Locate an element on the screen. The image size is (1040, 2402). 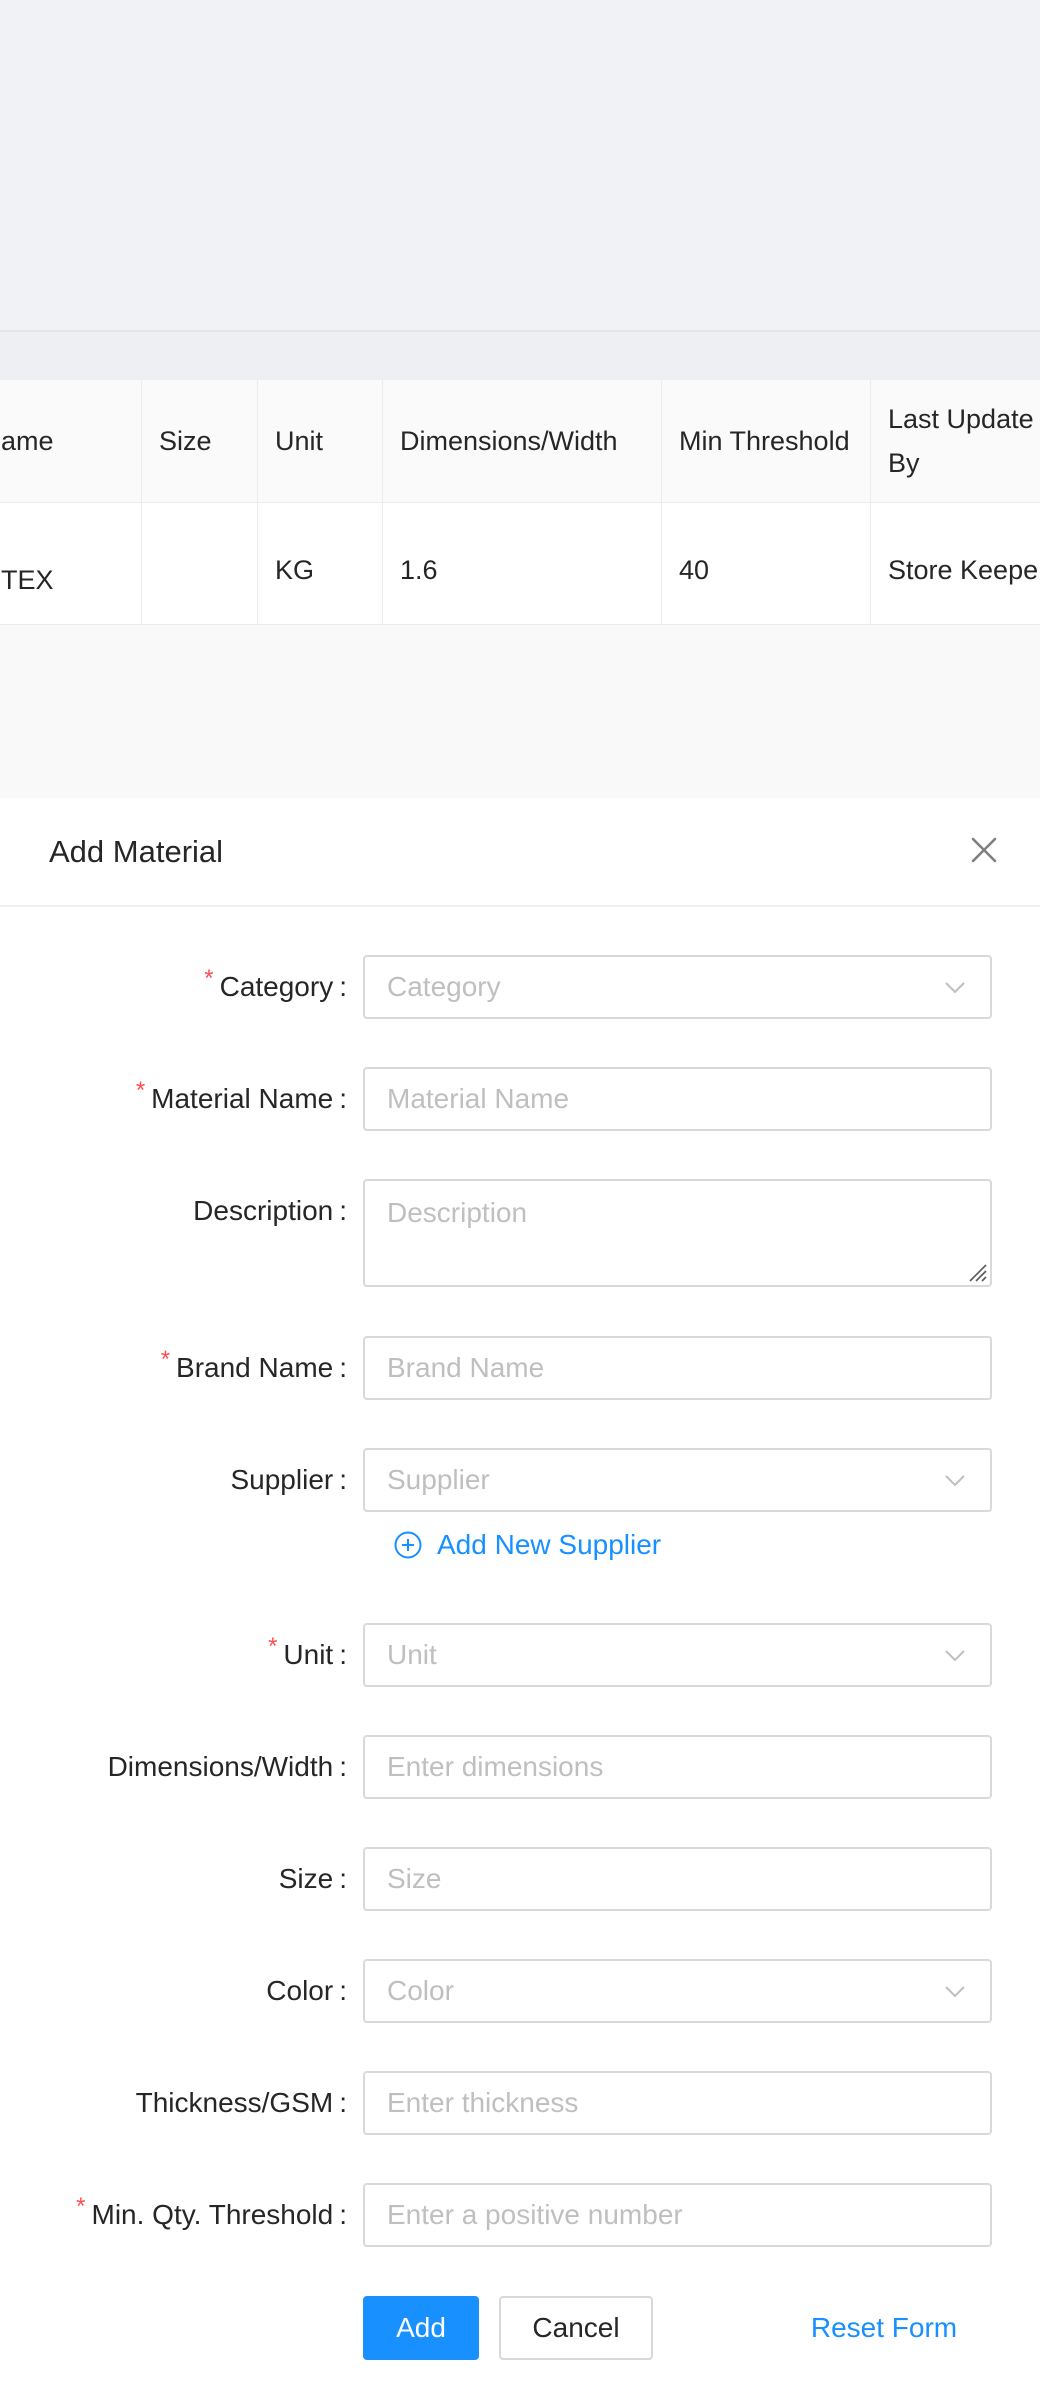
form-row-size: Size : is located at coordinates (520, 1879).